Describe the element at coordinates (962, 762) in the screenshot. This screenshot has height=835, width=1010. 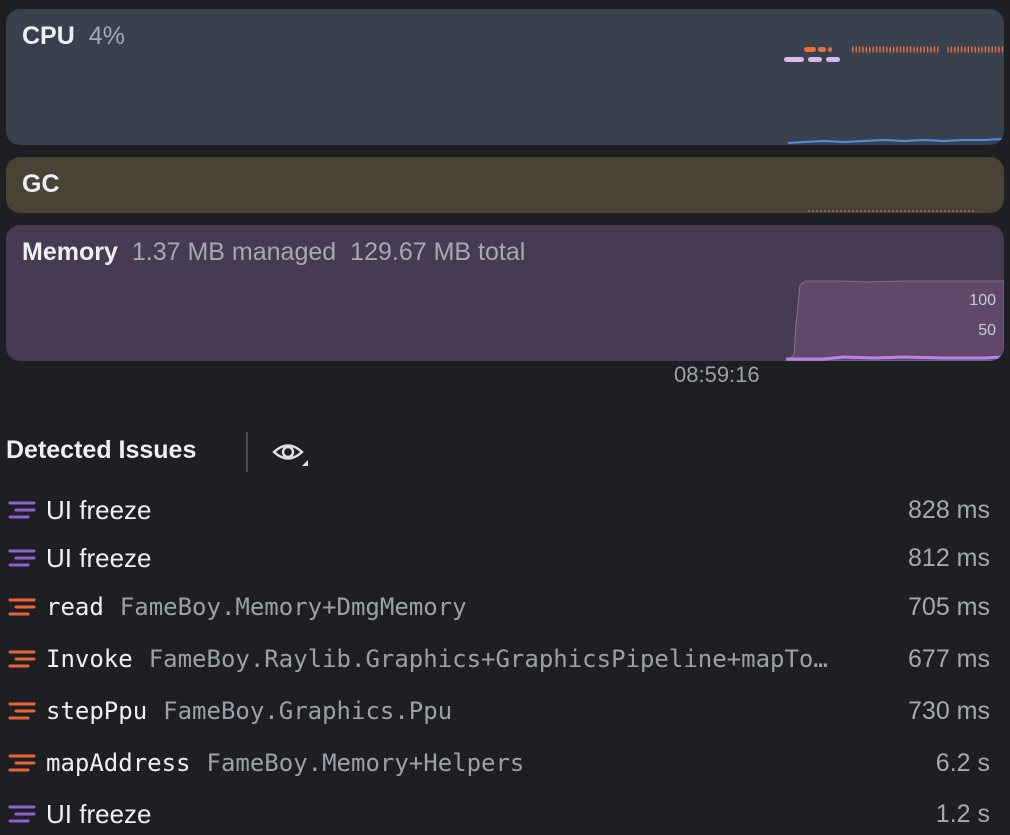
I see `issue-duration: 6.2 s` at that location.